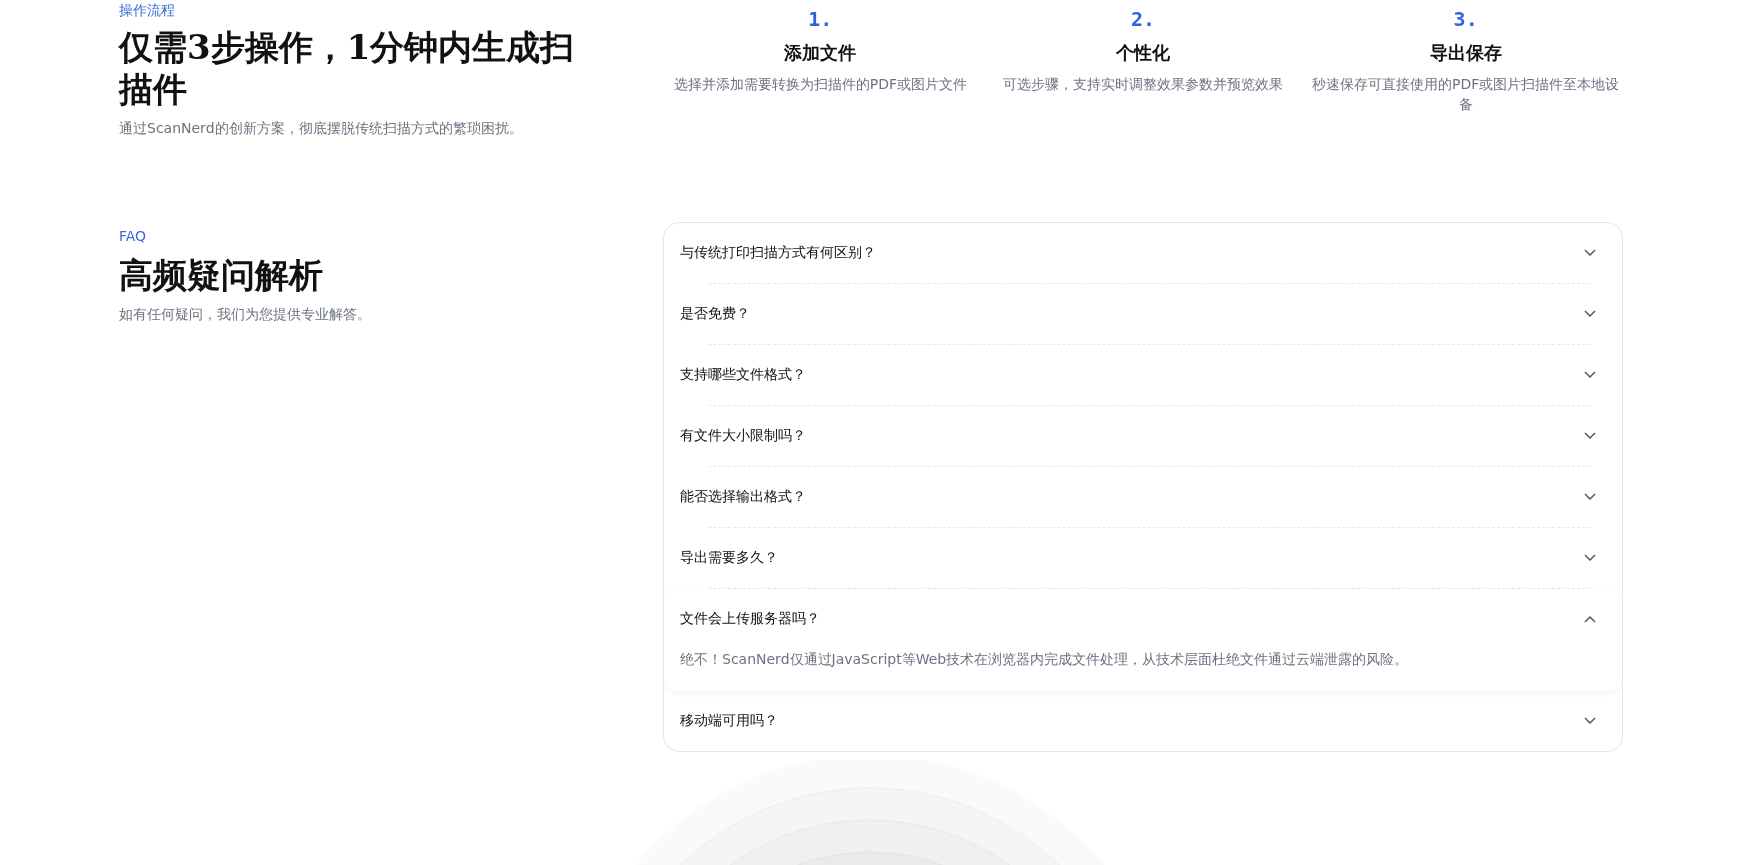 This screenshot has width=1760, height=865. I want to click on section-eyebrow: 操作流程, so click(147, 10).